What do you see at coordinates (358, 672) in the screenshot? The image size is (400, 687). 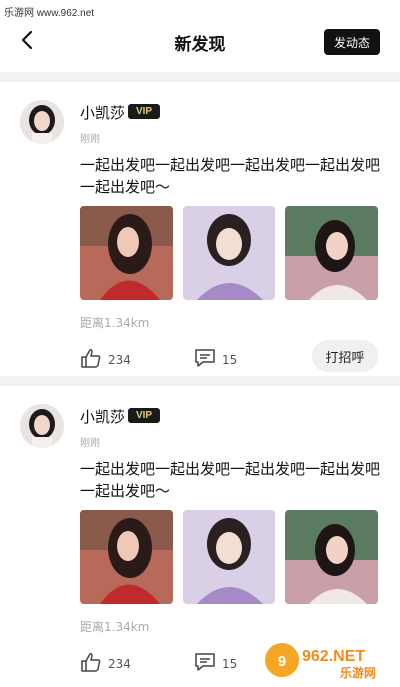 I see `logo-sub: 乐游网` at bounding box center [358, 672].